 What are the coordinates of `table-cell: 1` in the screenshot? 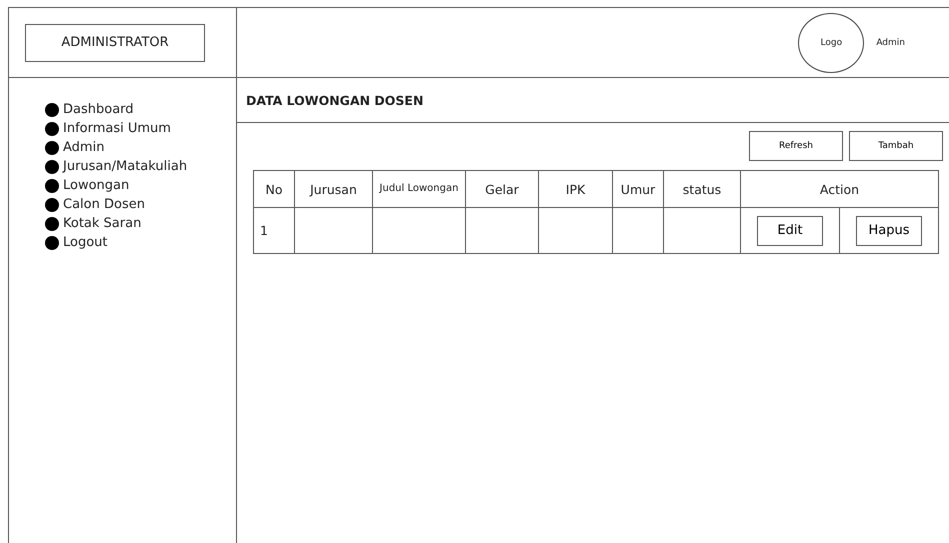 It's located at (274, 231).